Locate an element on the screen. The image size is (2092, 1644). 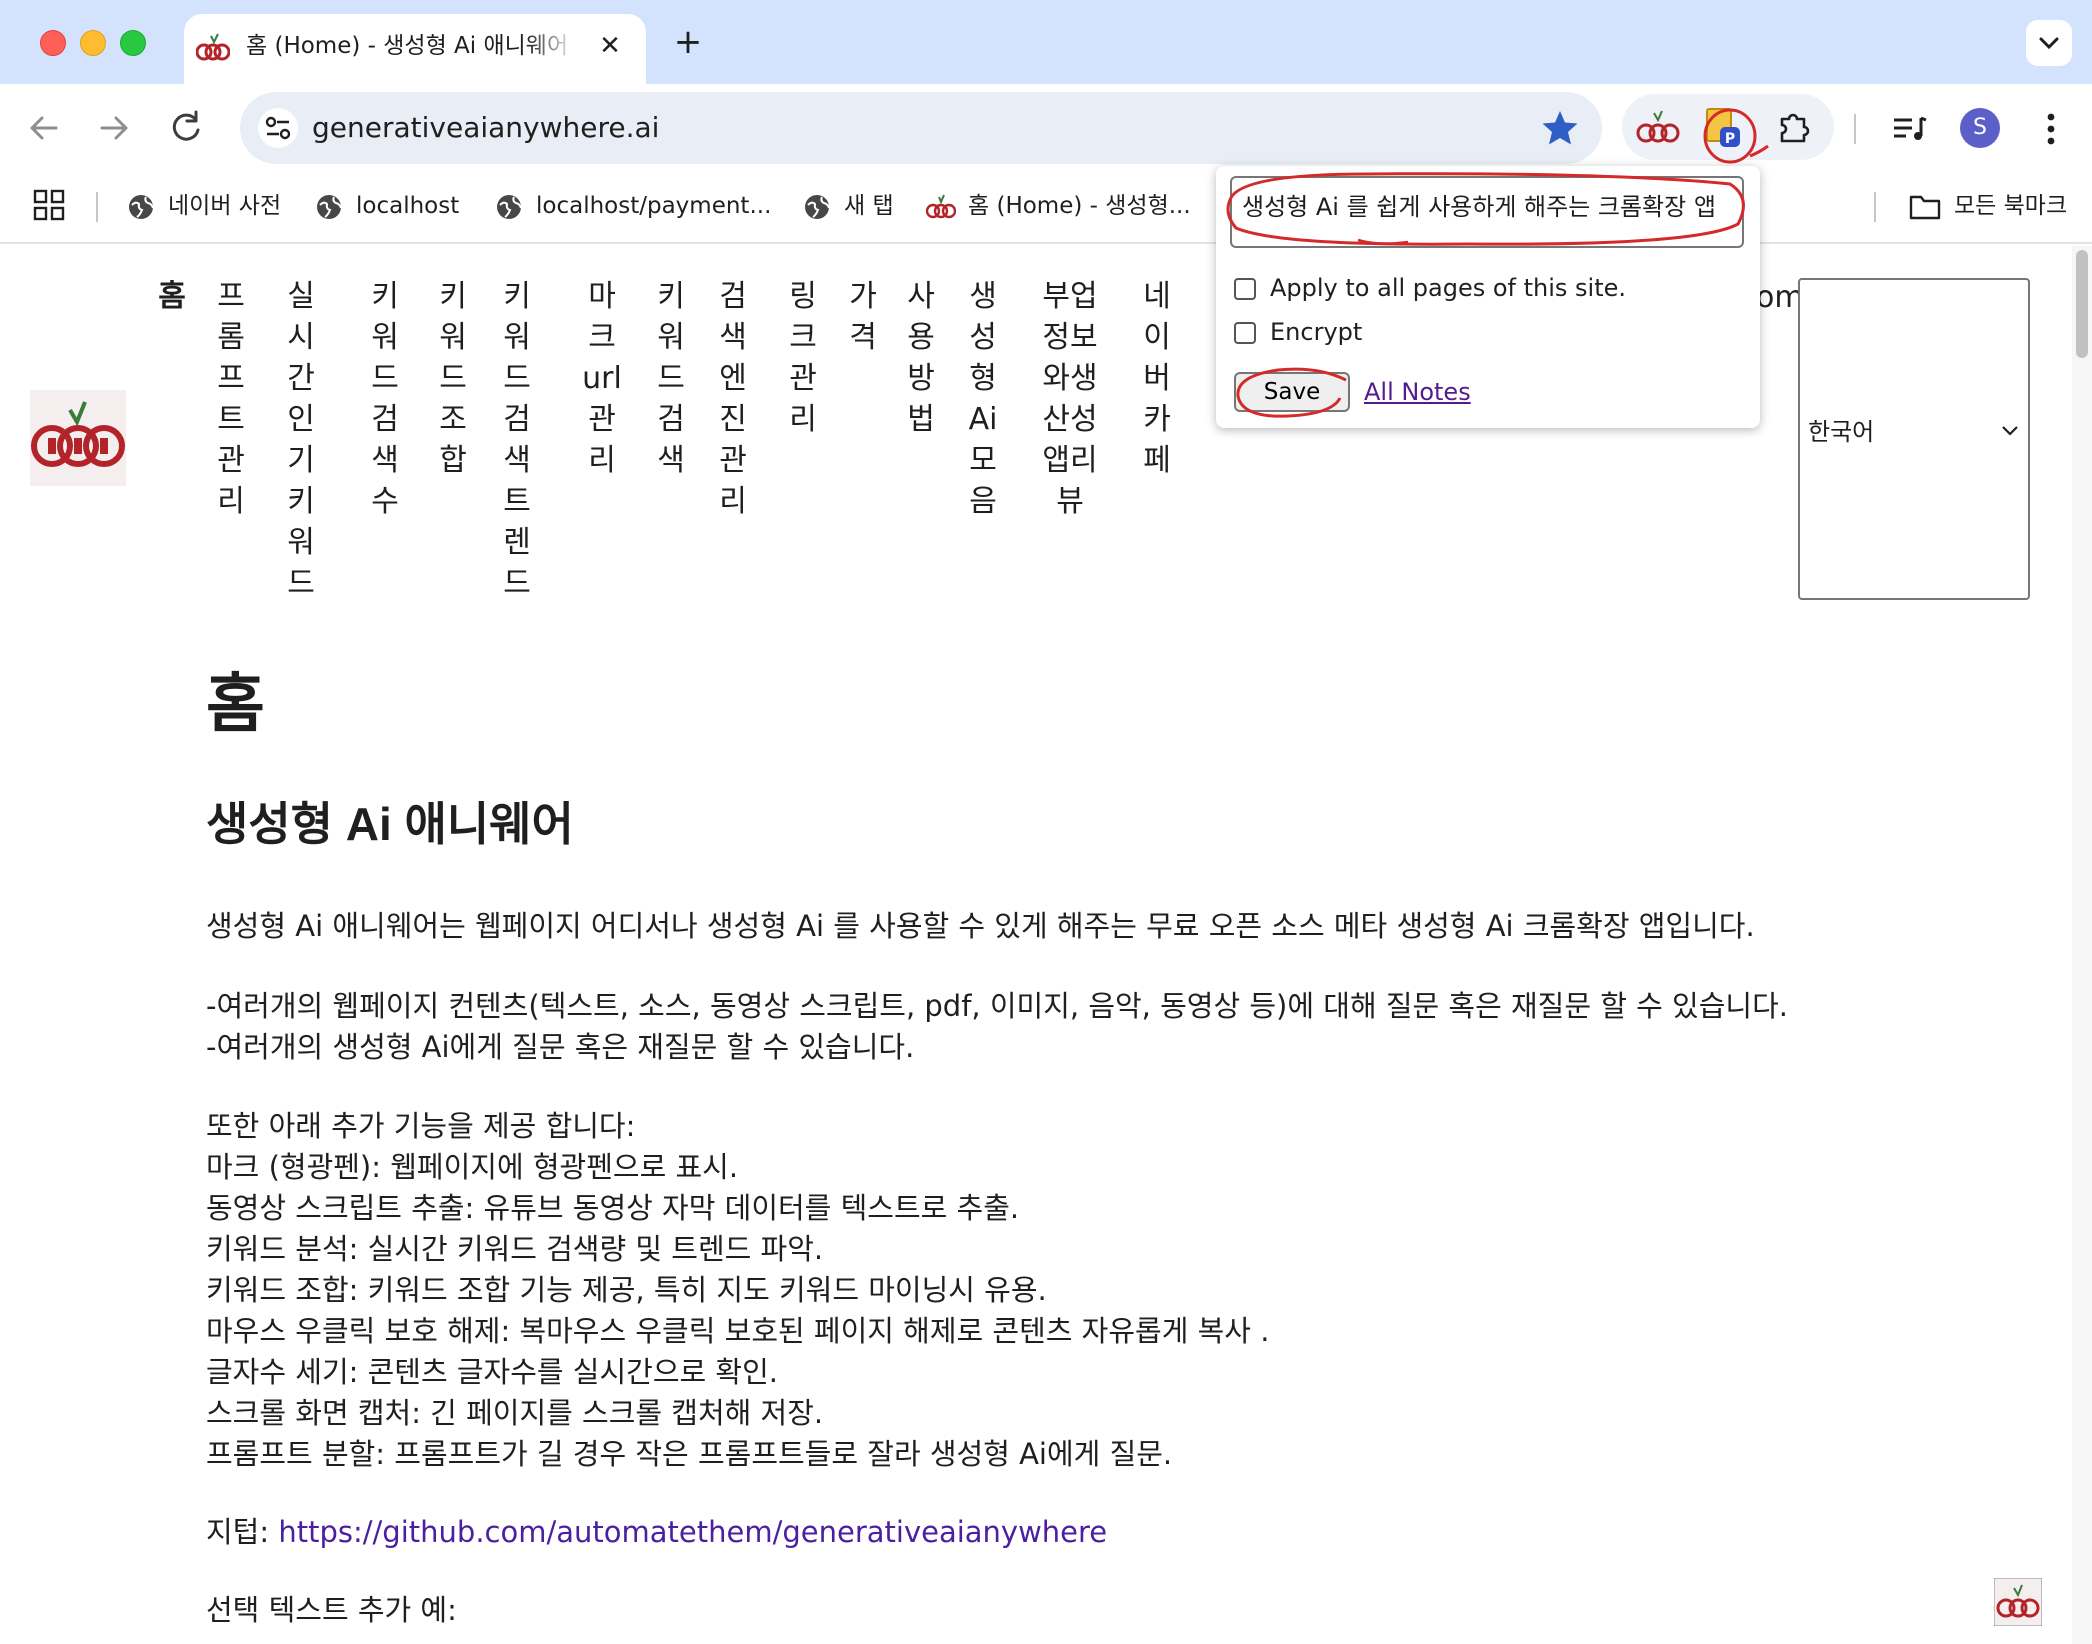
close-icon: ✕ is located at coordinates (610, 46).